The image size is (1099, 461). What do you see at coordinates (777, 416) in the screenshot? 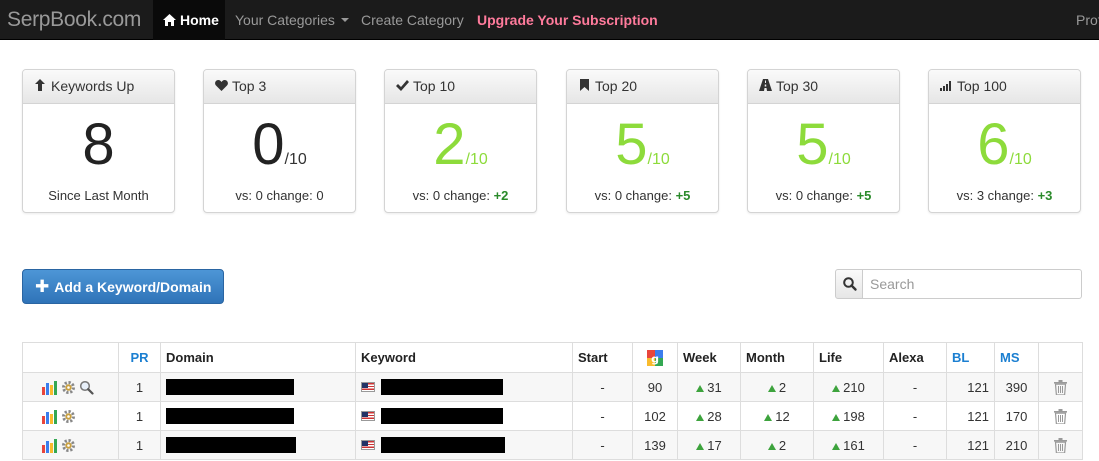
I see `cell-month: 12` at bounding box center [777, 416].